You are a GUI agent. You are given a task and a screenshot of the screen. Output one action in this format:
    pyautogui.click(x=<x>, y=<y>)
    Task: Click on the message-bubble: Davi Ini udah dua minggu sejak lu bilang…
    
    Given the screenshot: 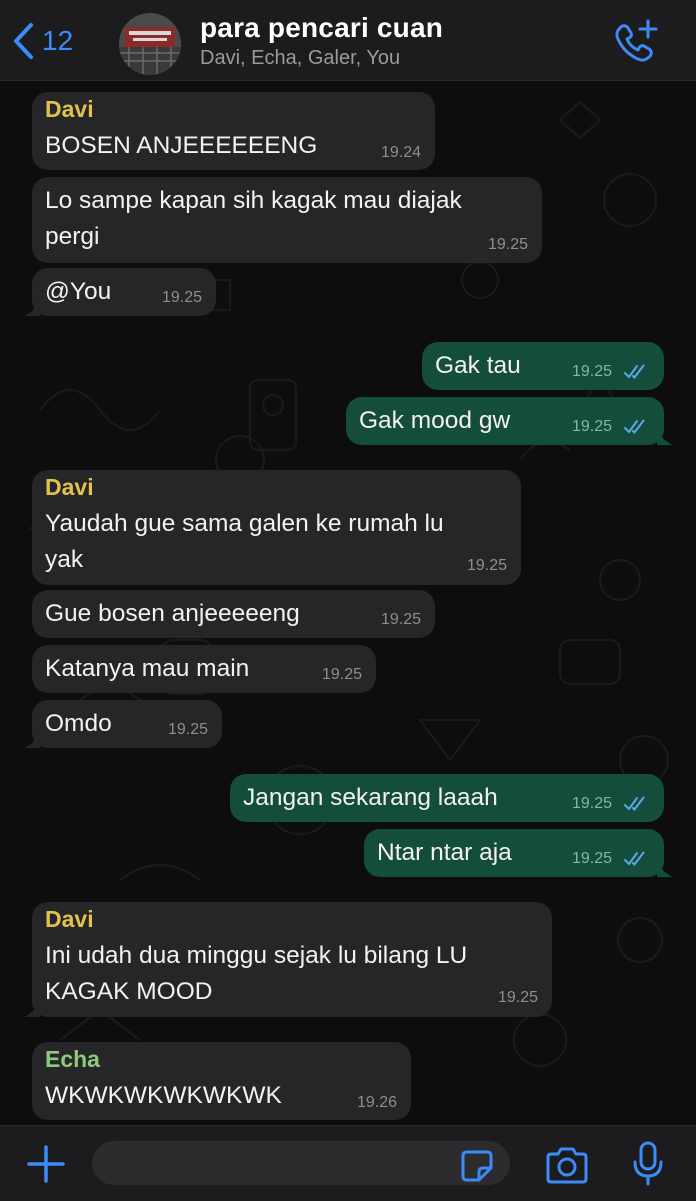 What is the action you would take?
    pyautogui.click(x=288, y=959)
    